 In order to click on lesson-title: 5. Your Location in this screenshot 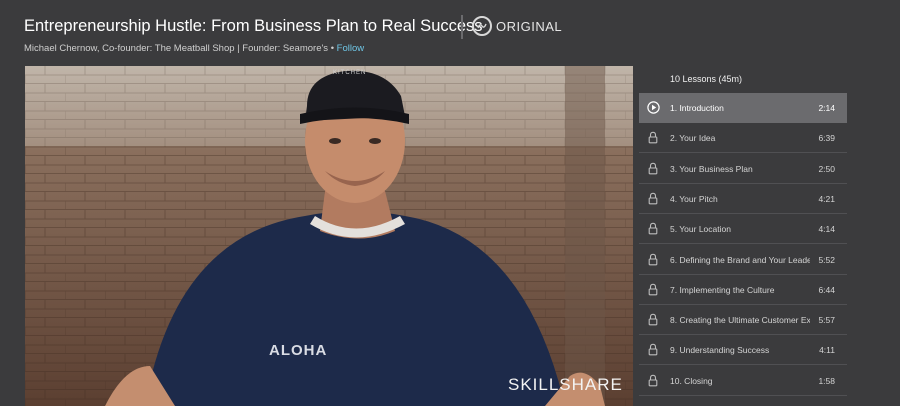, I will do `click(700, 229)`.